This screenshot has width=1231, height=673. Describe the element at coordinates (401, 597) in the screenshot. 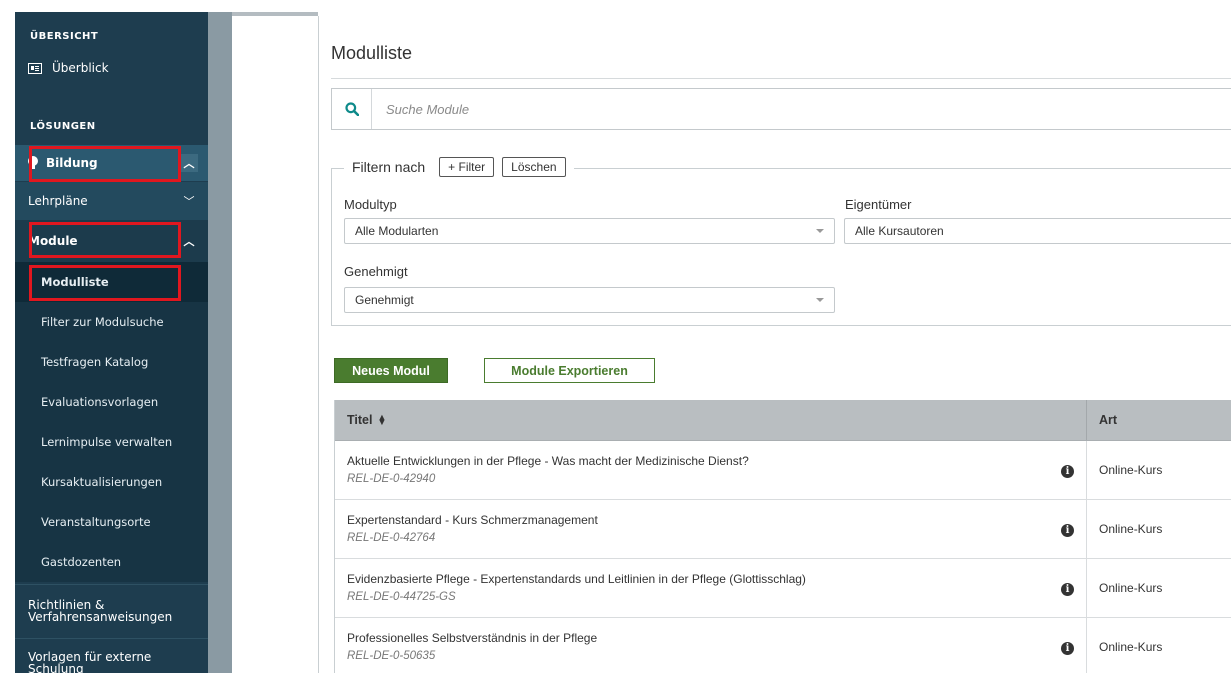

I see `module-id: REL-DE-0-44725-GS` at that location.